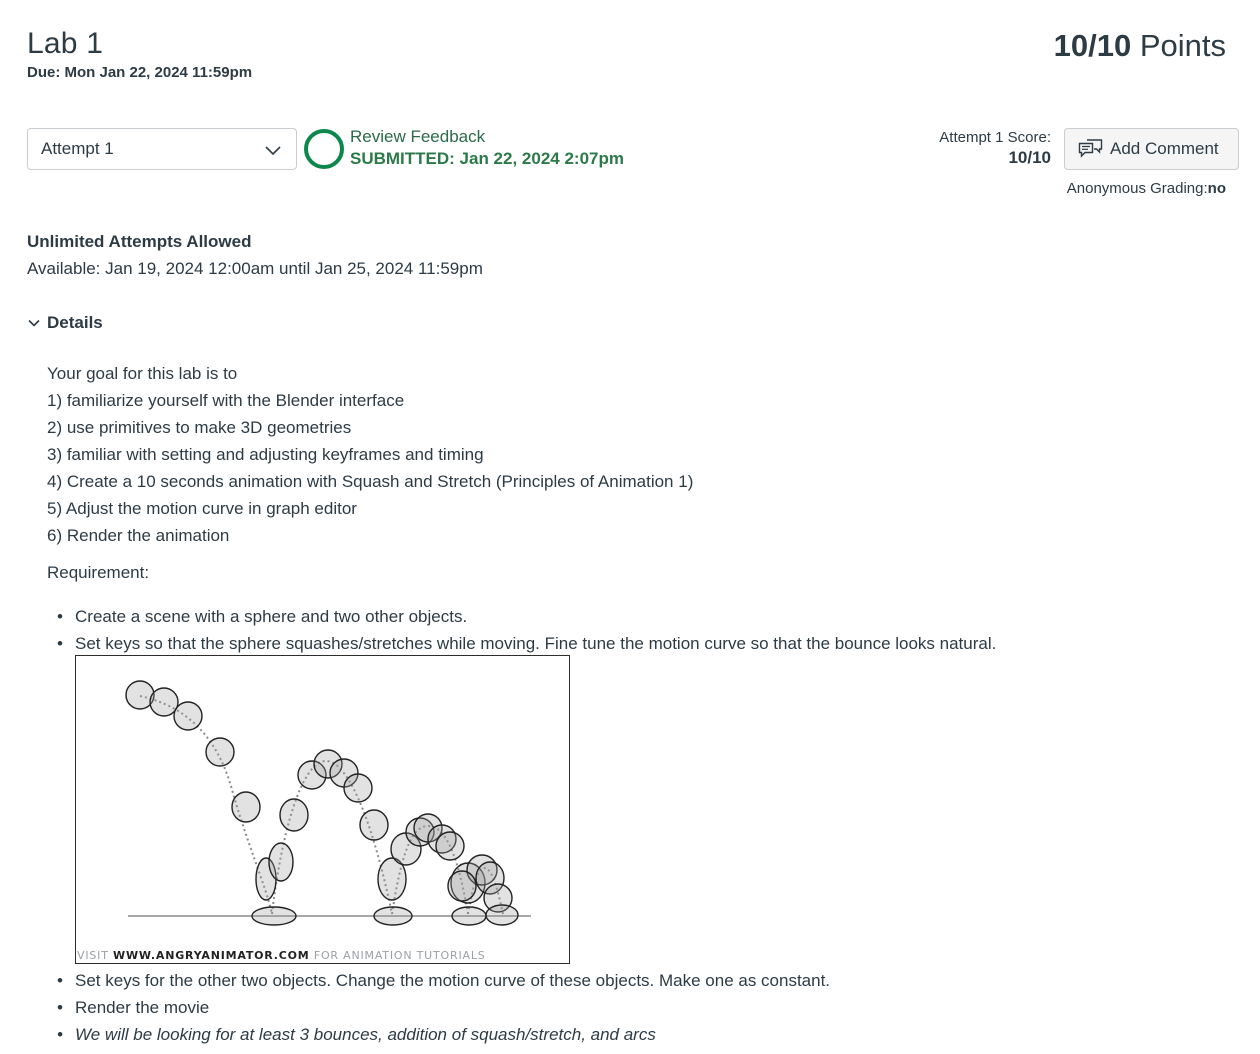  Describe the element at coordinates (199, 427) in the screenshot. I see `goal-line: 2) use primitives to make 3D geometries` at that location.